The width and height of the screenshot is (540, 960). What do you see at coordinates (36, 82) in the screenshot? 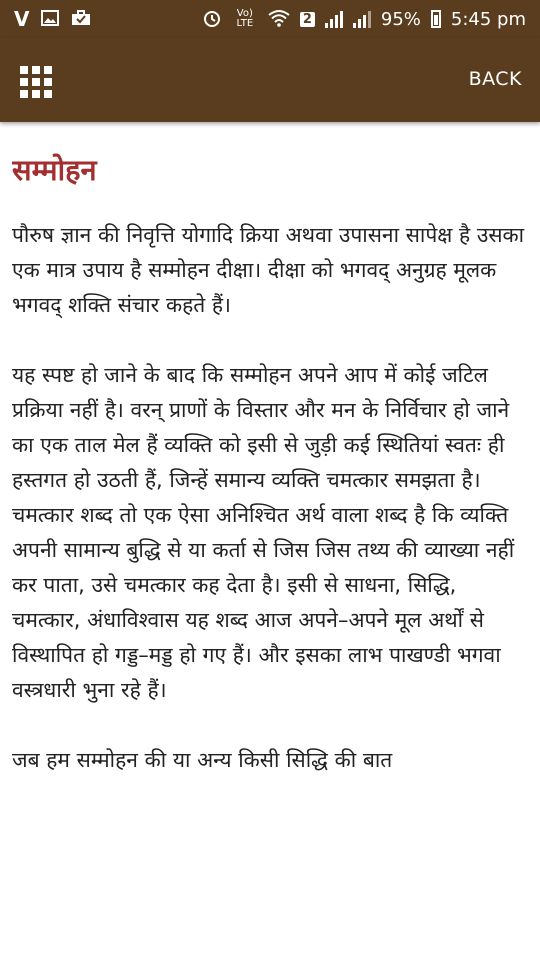
I see `grid-menu-icon` at bounding box center [36, 82].